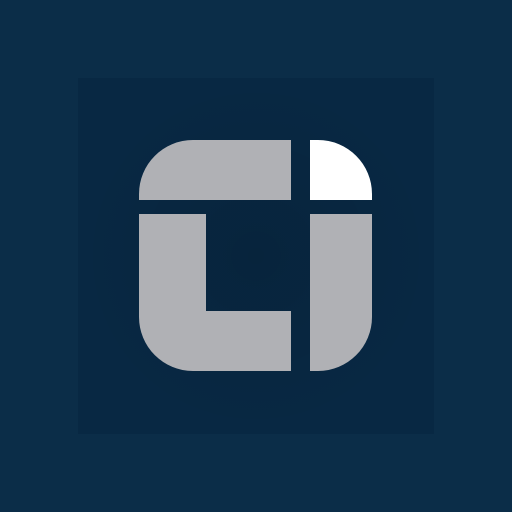  What do you see at coordinates (215, 170) in the screenshot?
I see `logo-top-left-segment` at bounding box center [215, 170].